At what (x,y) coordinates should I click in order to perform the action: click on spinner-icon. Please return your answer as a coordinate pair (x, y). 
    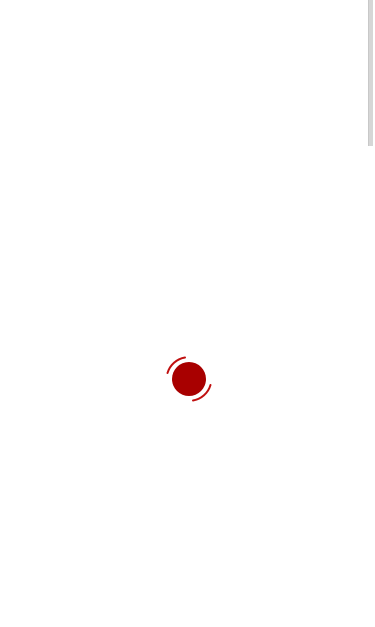
    Looking at the image, I should click on (189, 379).